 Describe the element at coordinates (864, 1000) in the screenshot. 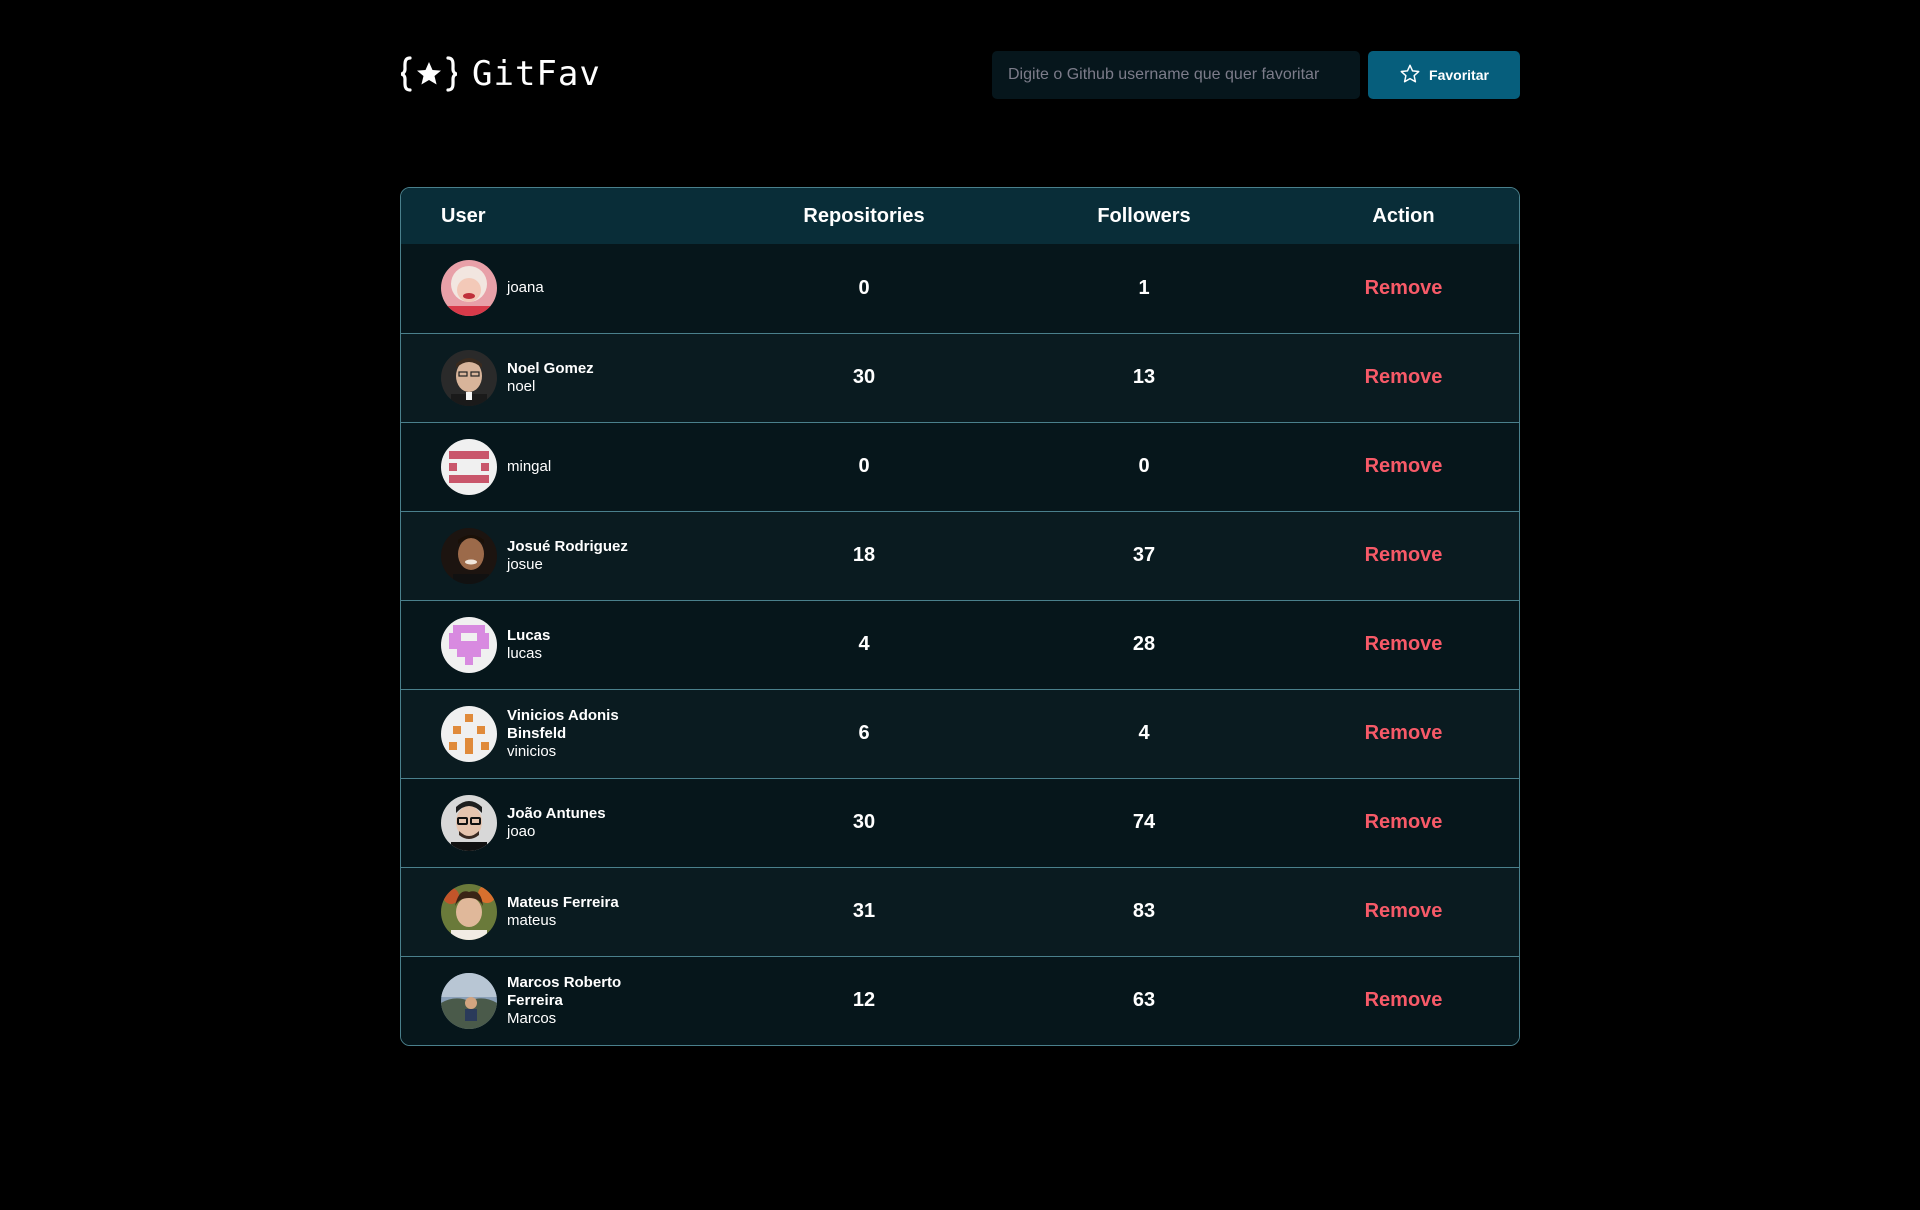

I see `repositories-cell: 12` at that location.